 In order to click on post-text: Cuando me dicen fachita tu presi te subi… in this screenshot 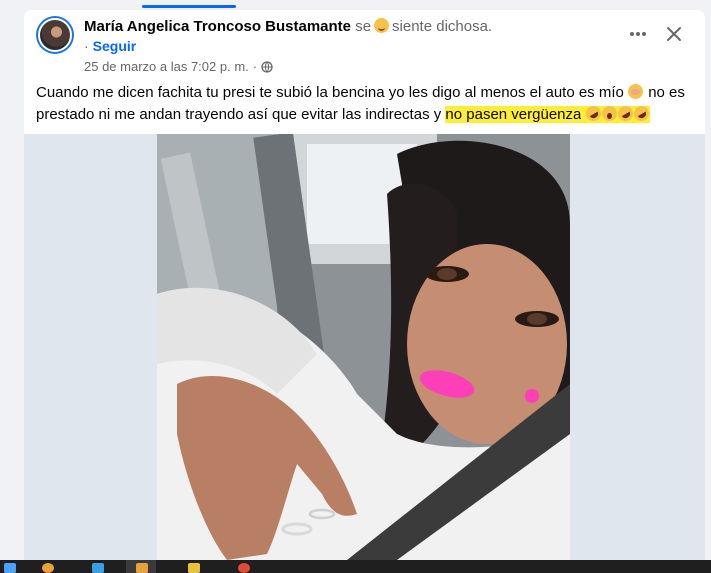, I will do `click(363, 104)`.